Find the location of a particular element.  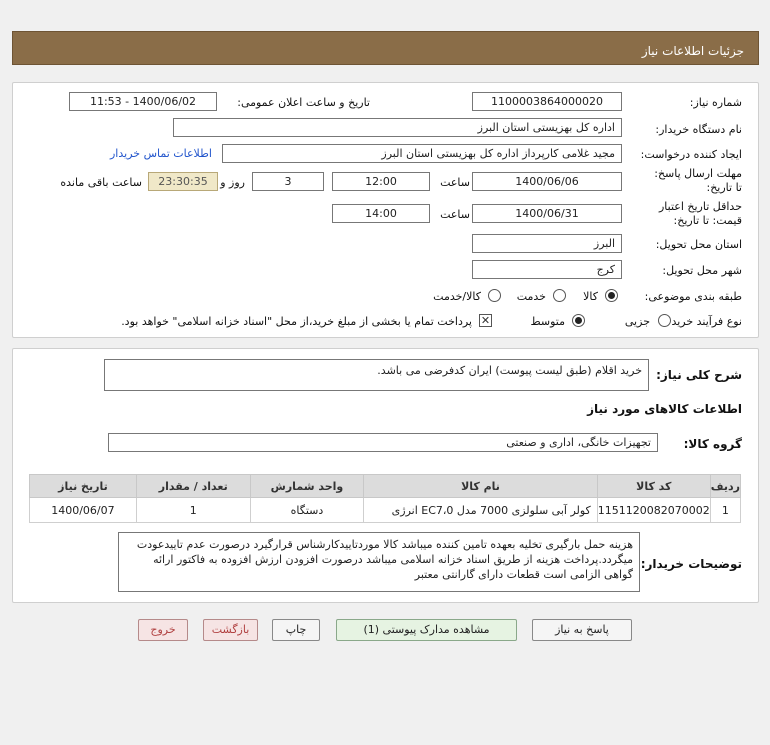

col-name-header: نام کالا is located at coordinates (480, 486).